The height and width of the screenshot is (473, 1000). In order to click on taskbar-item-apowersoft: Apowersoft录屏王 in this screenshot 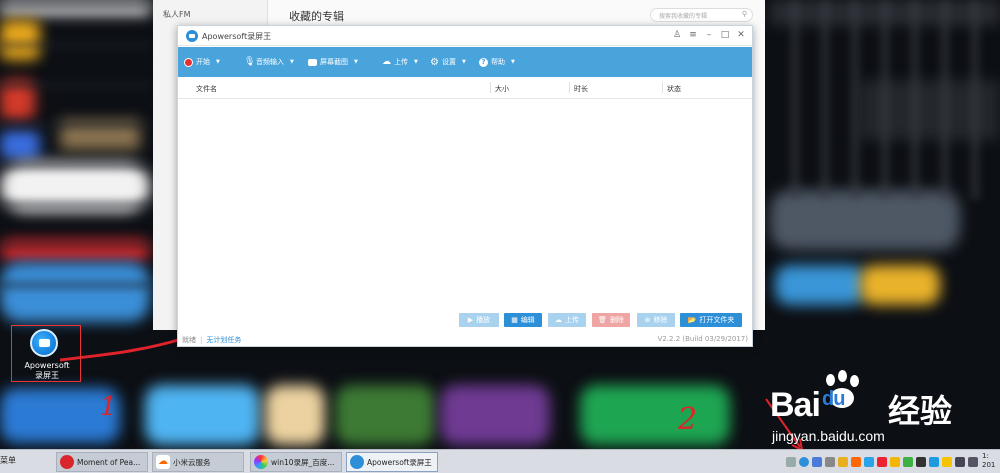, I will do `click(392, 462)`.